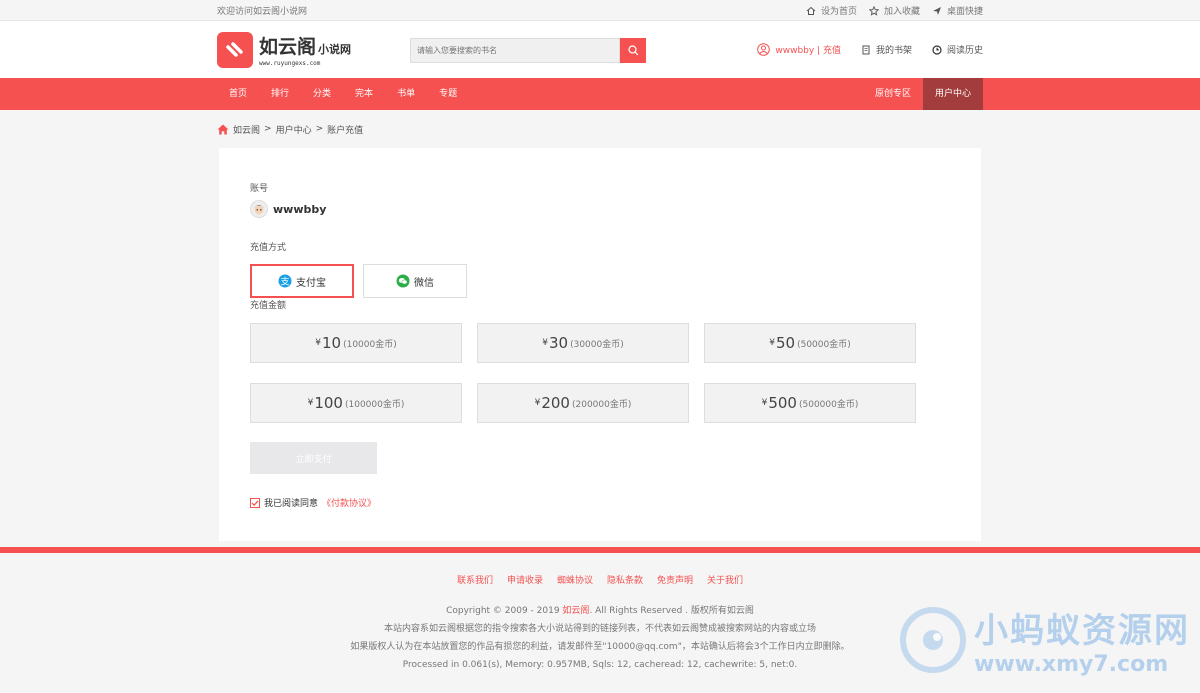 This screenshot has width=1200, height=693. I want to click on bookshelf-link: 我的书架, so click(886, 49).